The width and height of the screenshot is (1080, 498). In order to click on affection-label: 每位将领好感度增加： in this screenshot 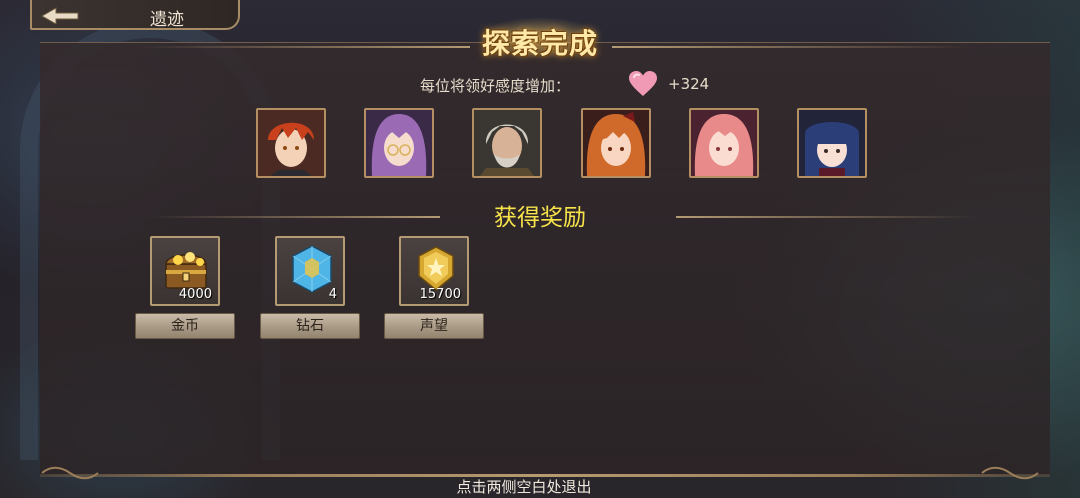, I will do `click(495, 85)`.